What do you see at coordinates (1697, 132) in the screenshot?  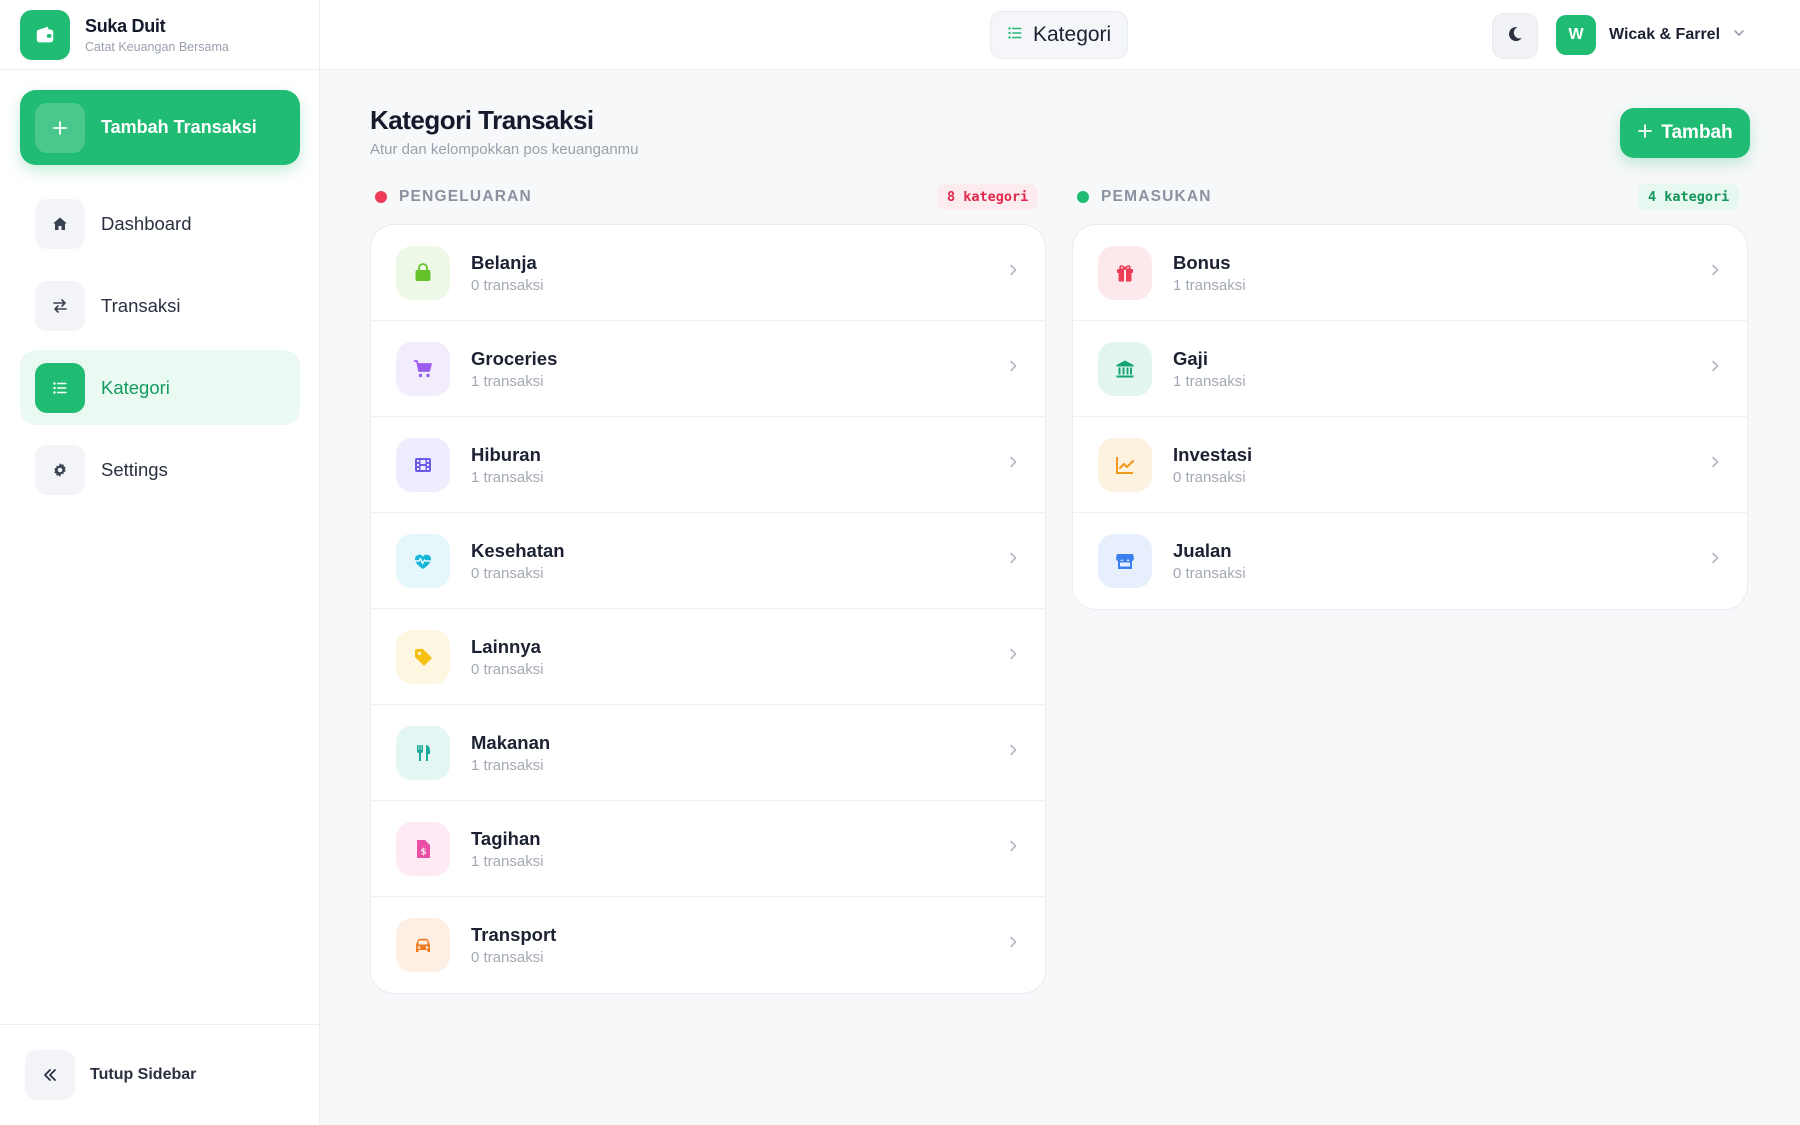 I see `add-category-label: Tambah` at bounding box center [1697, 132].